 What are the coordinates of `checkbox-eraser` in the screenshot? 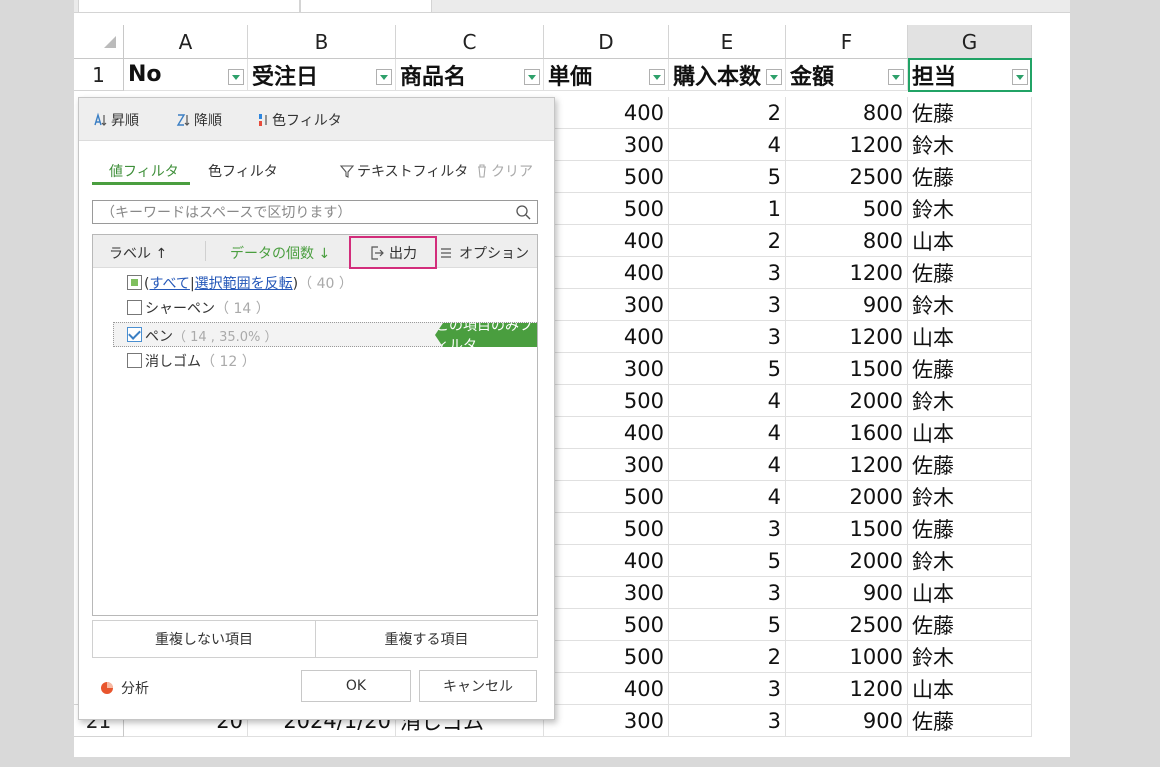 It's located at (134, 360).